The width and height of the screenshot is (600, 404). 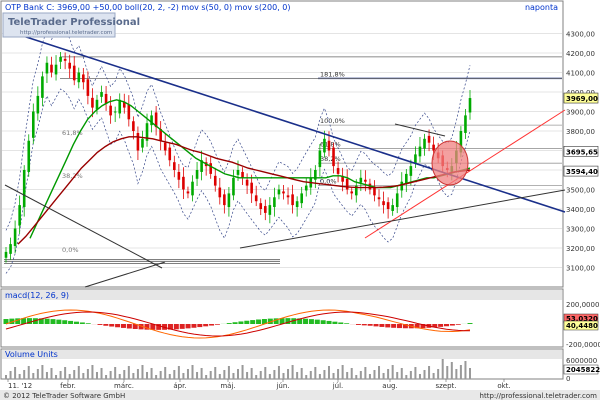 What do you see at coordinates (282, 295) in the screenshot?
I see `macd-header-bar` at bounding box center [282, 295].